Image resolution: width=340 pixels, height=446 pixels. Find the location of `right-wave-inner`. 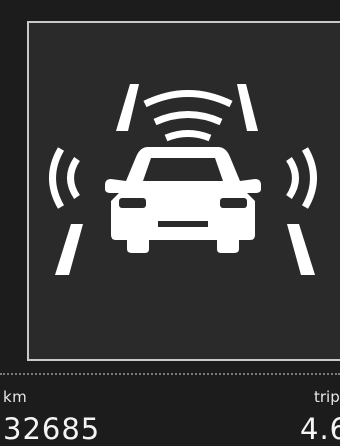

right-wave-inner is located at coordinates (292, 178).